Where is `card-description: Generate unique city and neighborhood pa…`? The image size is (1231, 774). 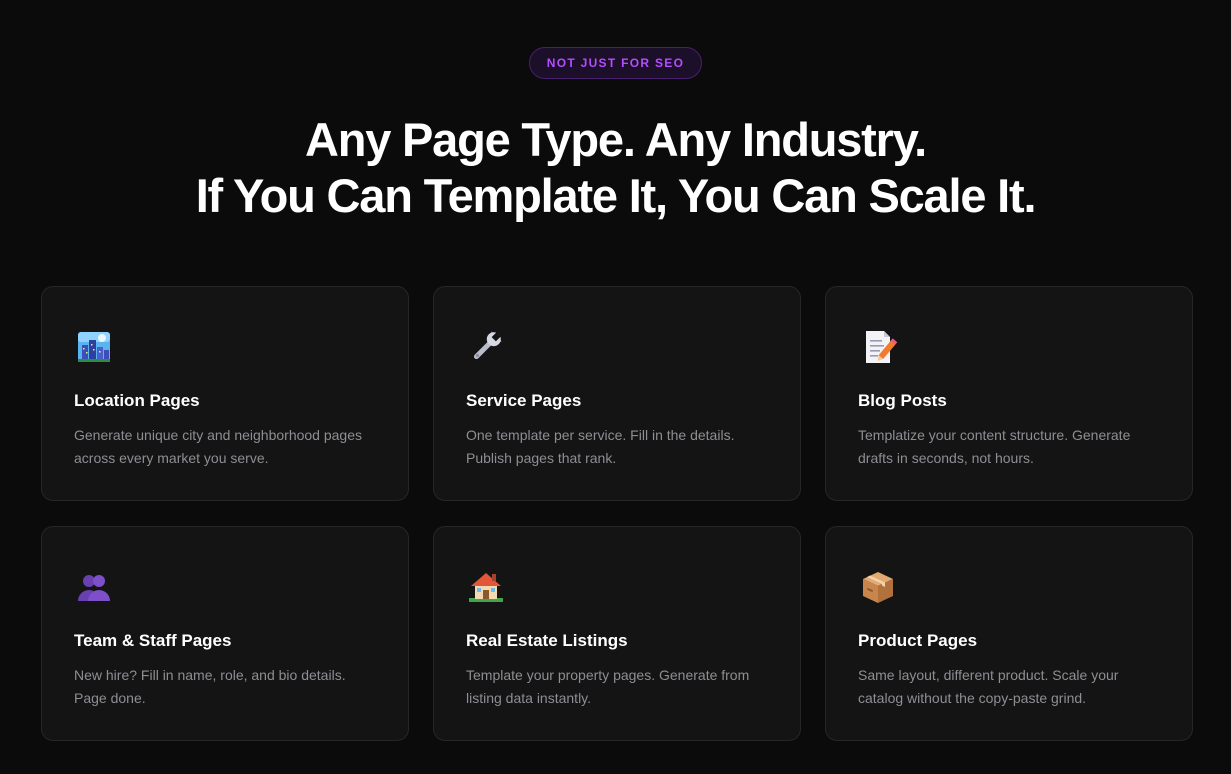 card-description: Generate unique city and neighborhood pa… is located at coordinates (218, 446).